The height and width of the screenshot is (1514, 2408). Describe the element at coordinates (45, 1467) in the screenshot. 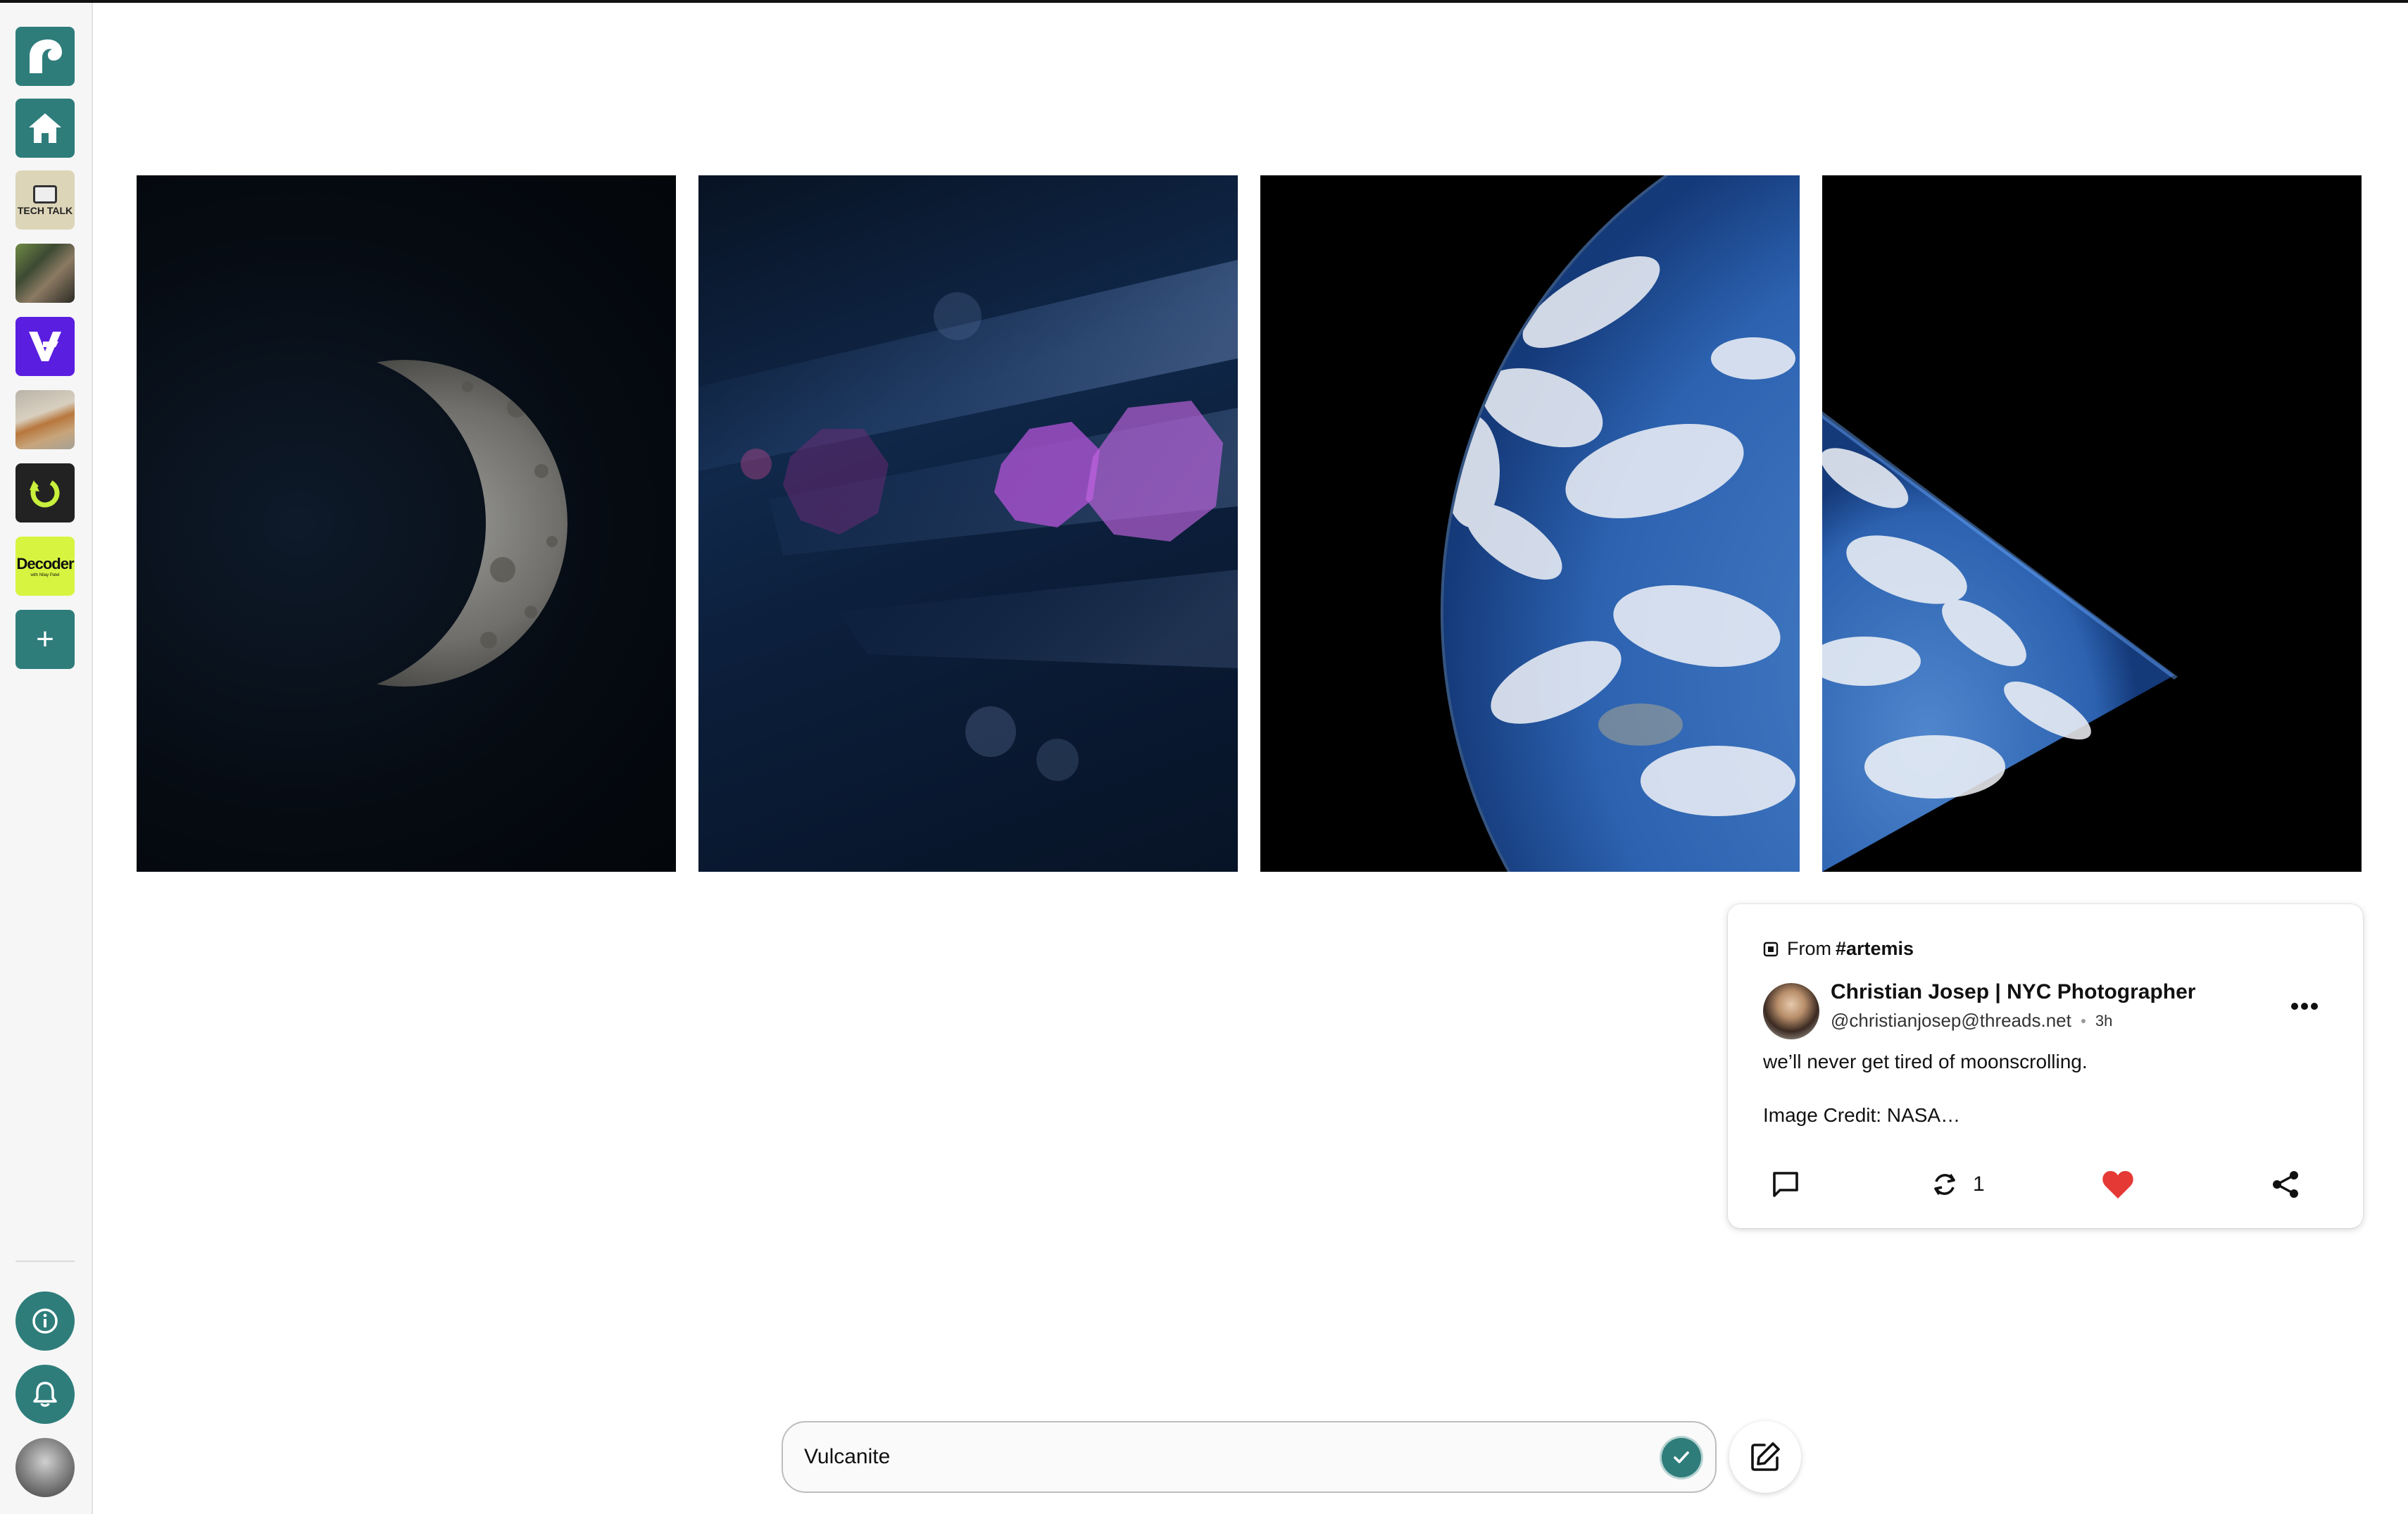

I see `profile-avatar` at that location.